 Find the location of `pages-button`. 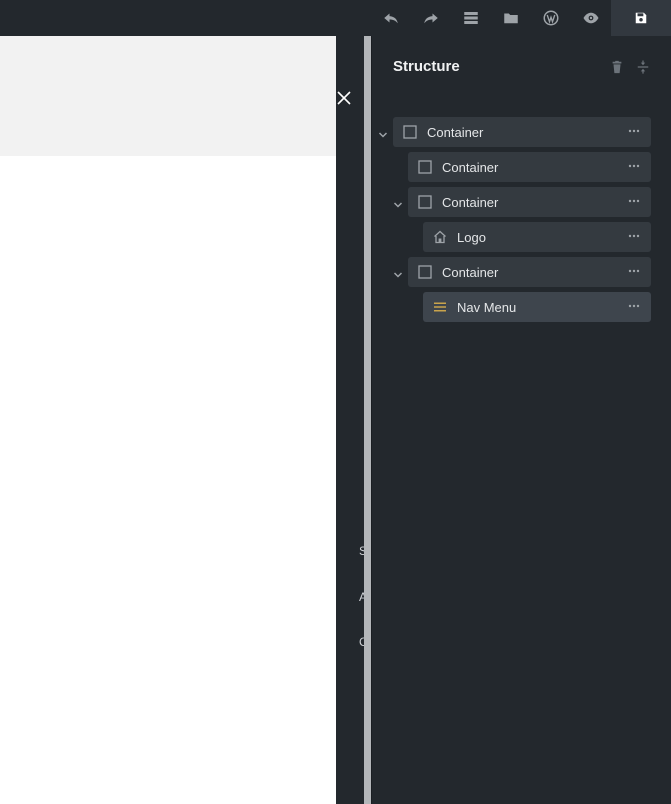

pages-button is located at coordinates (511, 18).